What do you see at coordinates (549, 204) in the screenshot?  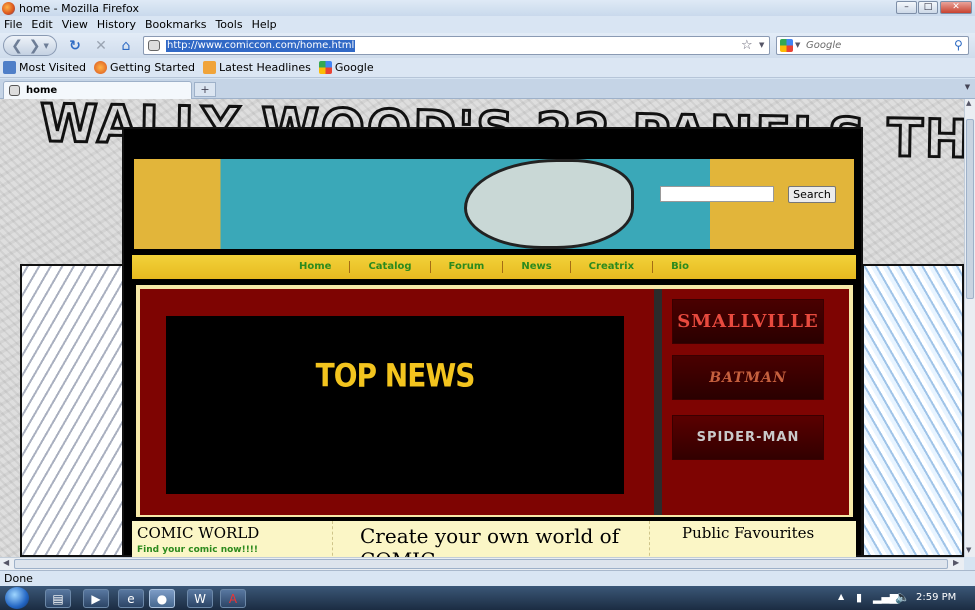 I see `banner-comic-figure` at bounding box center [549, 204].